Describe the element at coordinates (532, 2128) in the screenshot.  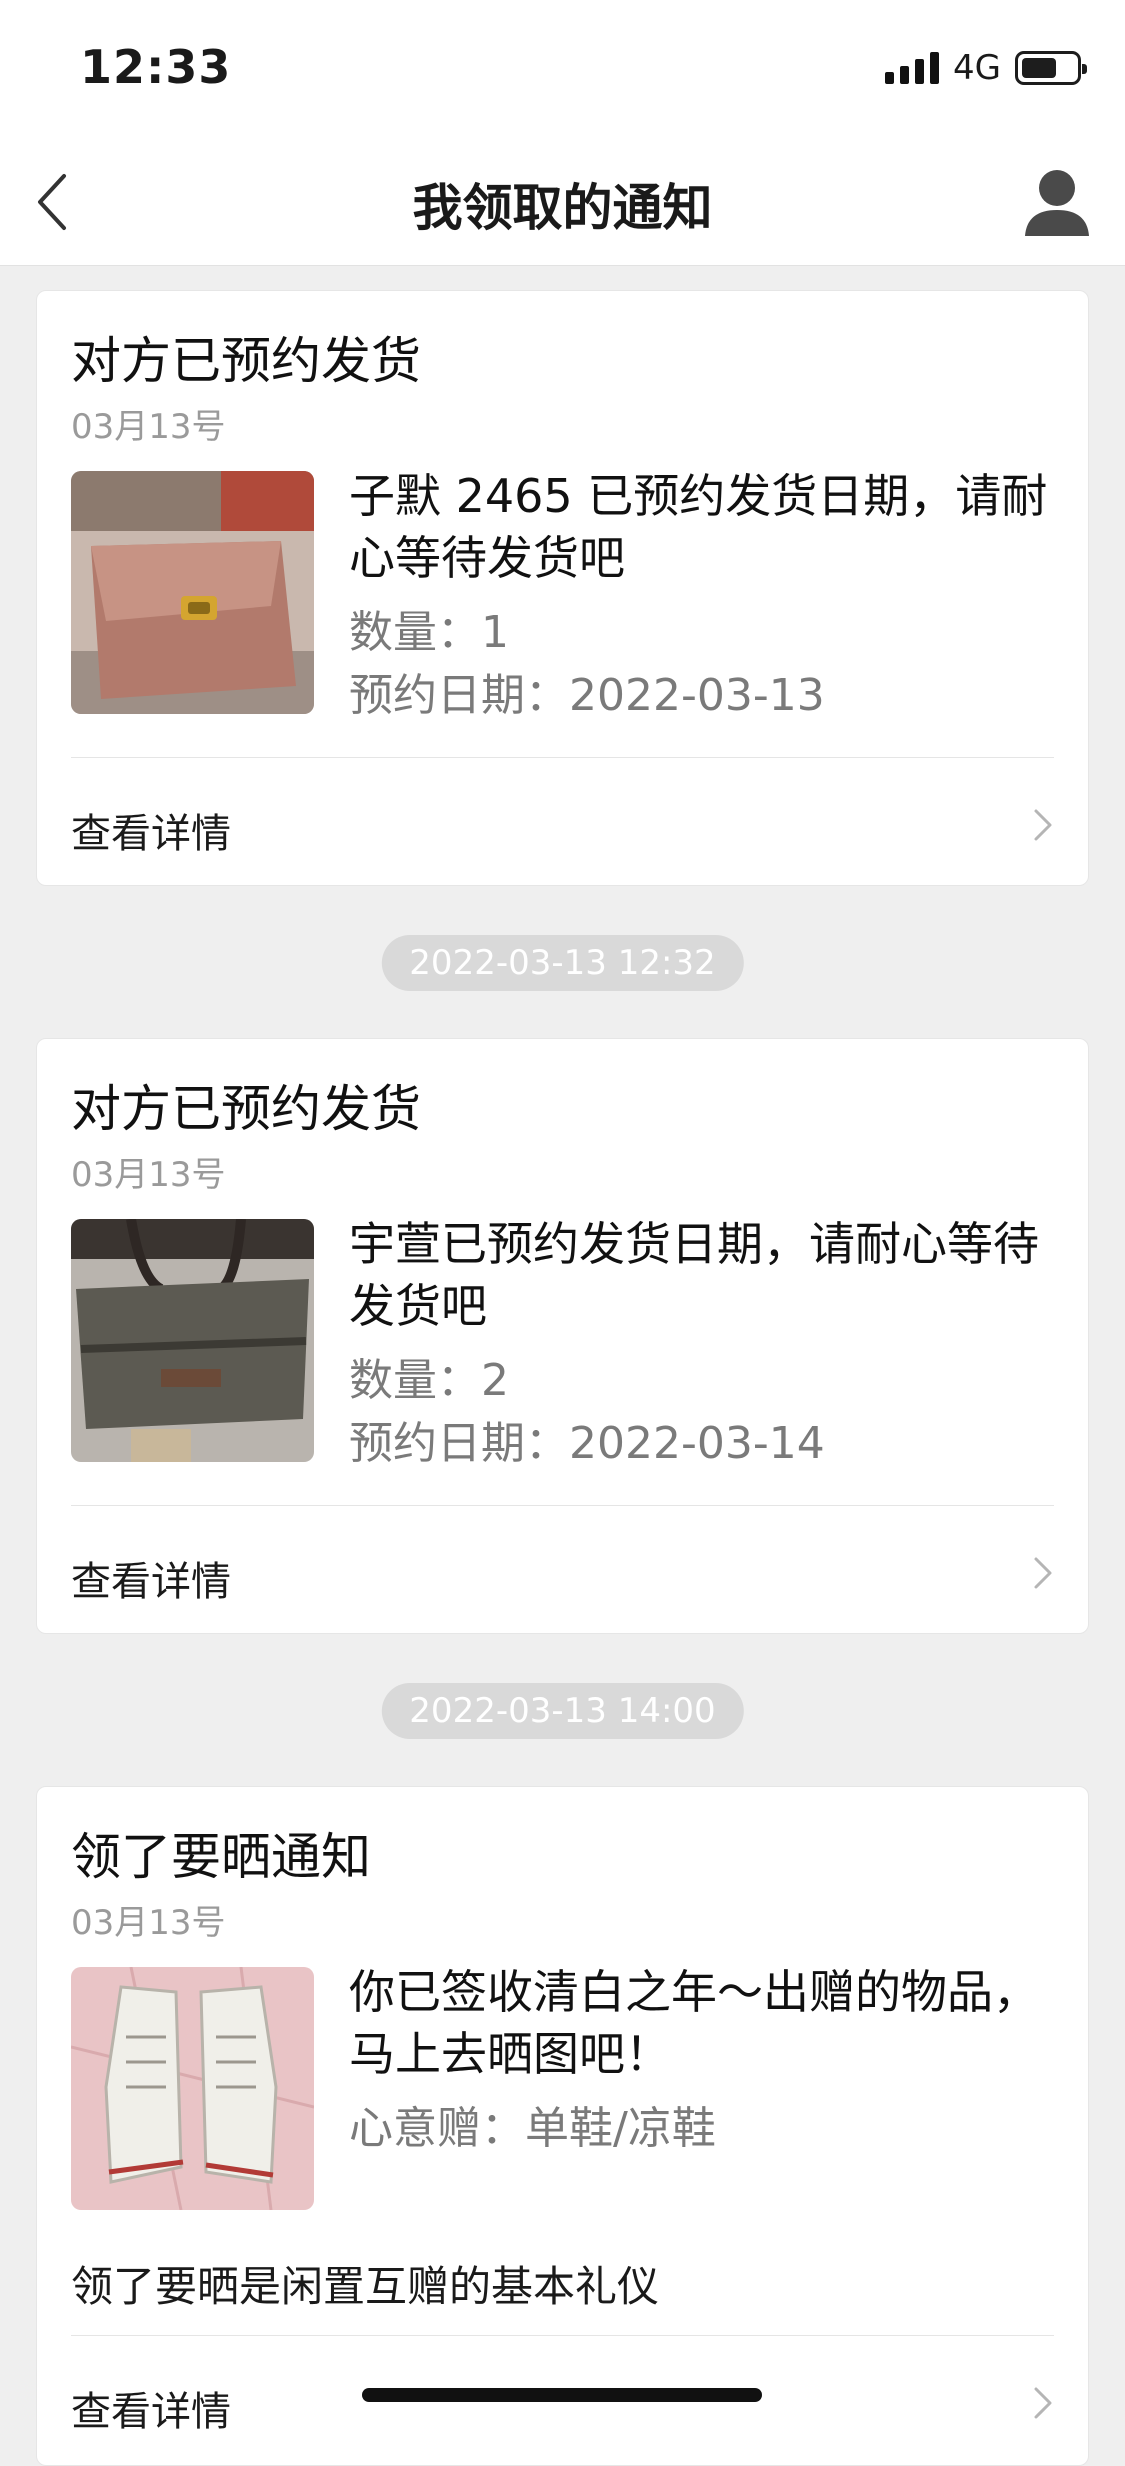
I see `category-label: 心意赠：单鞋/凉鞋` at that location.